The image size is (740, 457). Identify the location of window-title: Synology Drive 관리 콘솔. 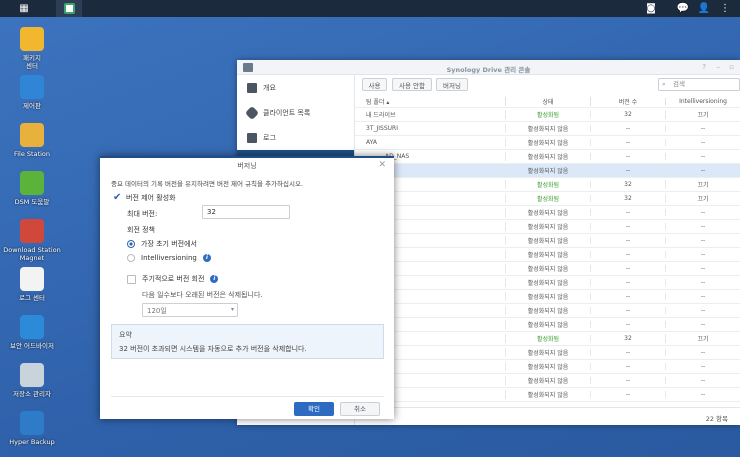
(488, 70).